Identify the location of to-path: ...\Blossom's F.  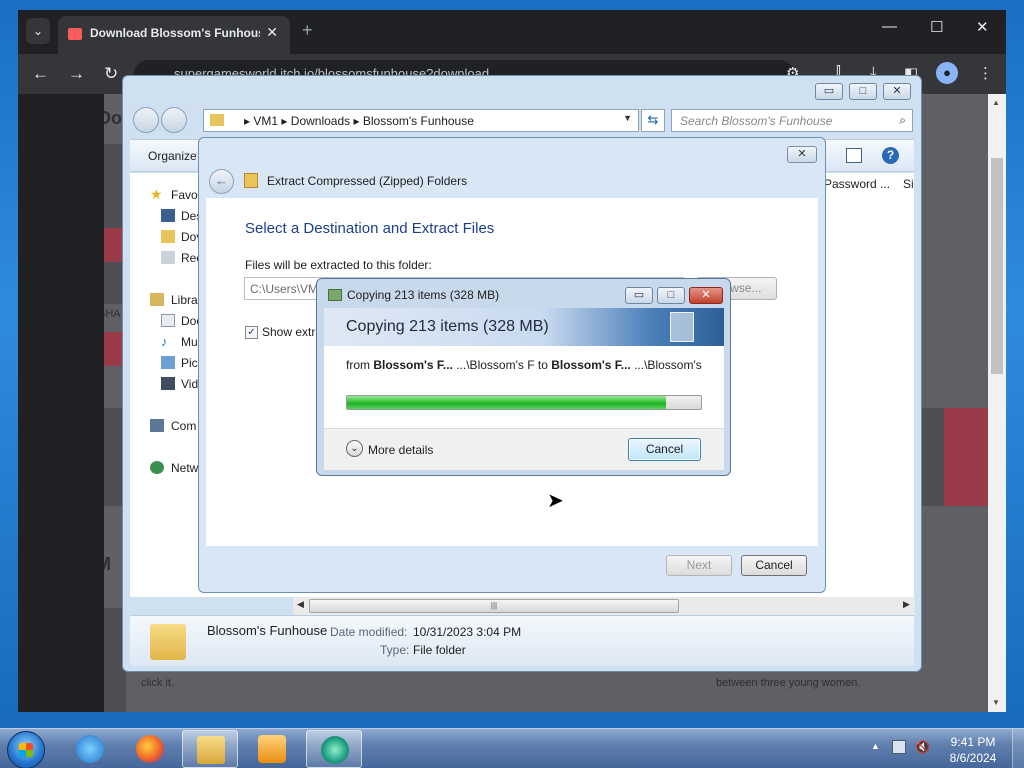
(668, 365).